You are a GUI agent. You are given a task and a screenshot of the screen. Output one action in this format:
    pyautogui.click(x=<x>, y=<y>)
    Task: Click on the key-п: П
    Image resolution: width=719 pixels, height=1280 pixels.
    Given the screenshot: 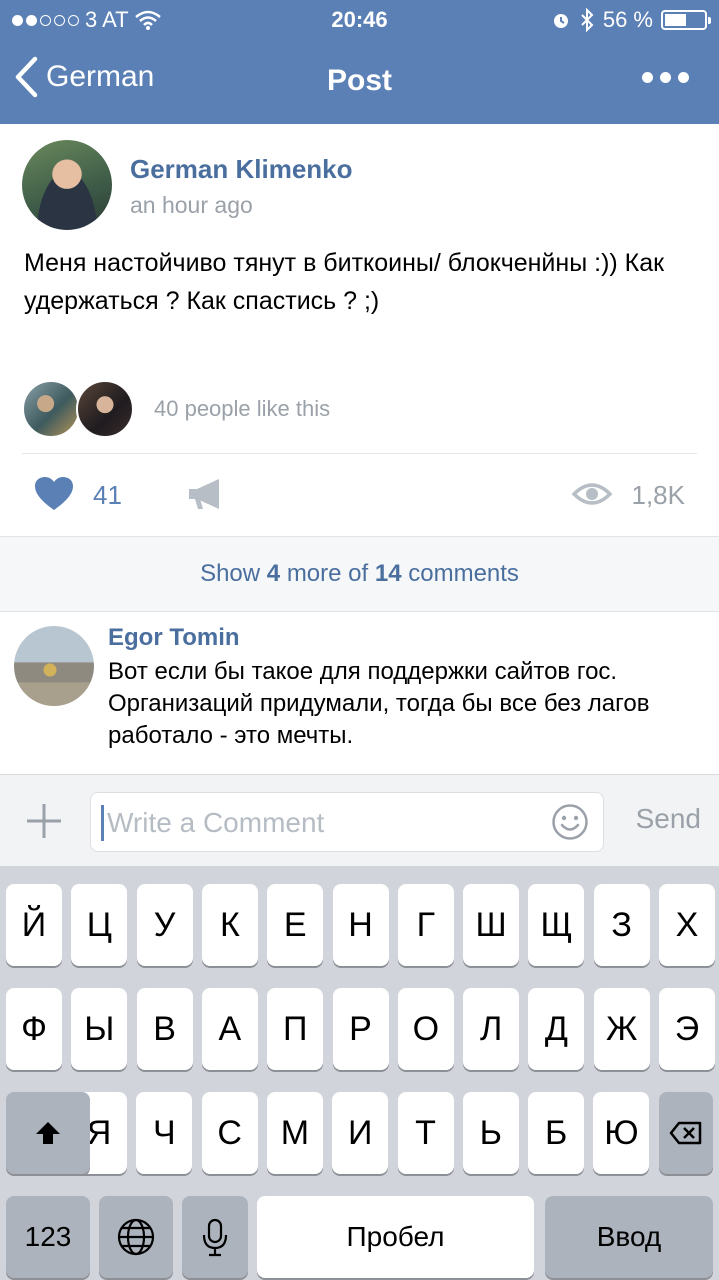 What is the action you would take?
    pyautogui.click(x=295, y=1029)
    